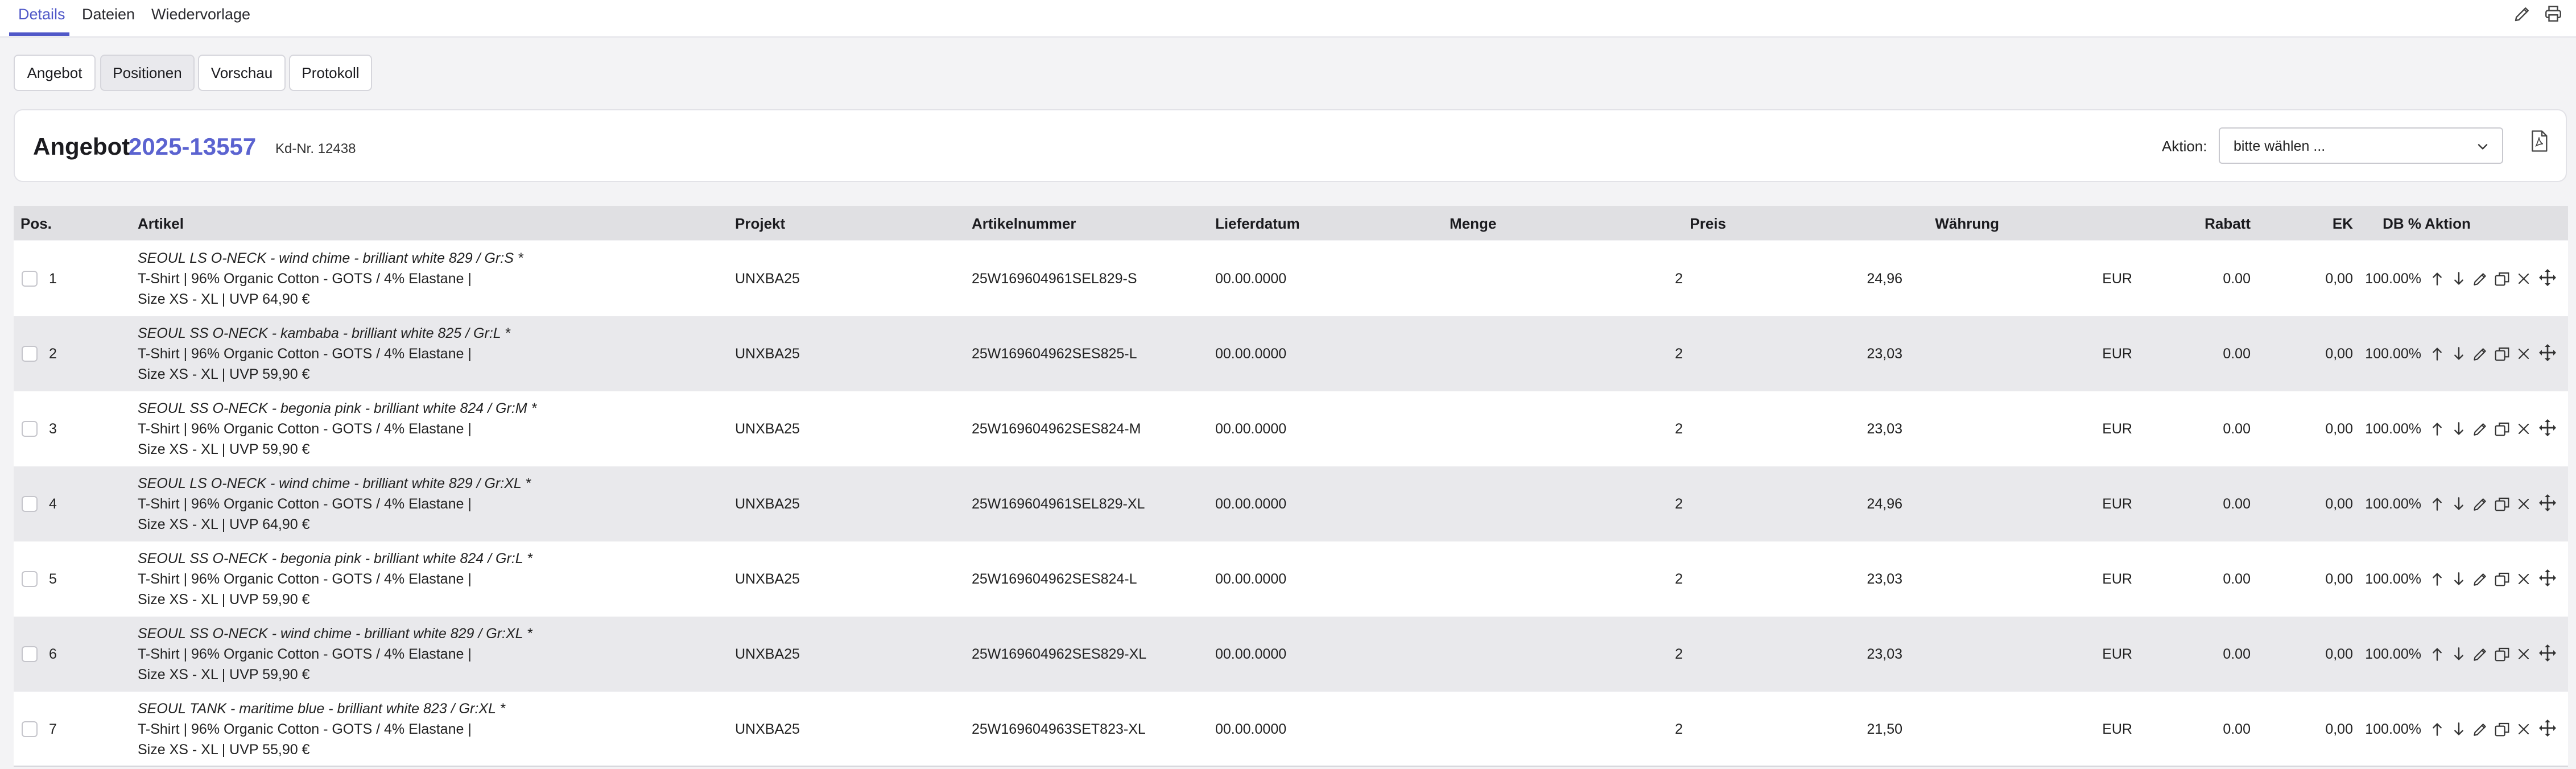 This screenshot has width=2576, height=769. I want to click on row-preis: 23,03, so click(1885, 579).